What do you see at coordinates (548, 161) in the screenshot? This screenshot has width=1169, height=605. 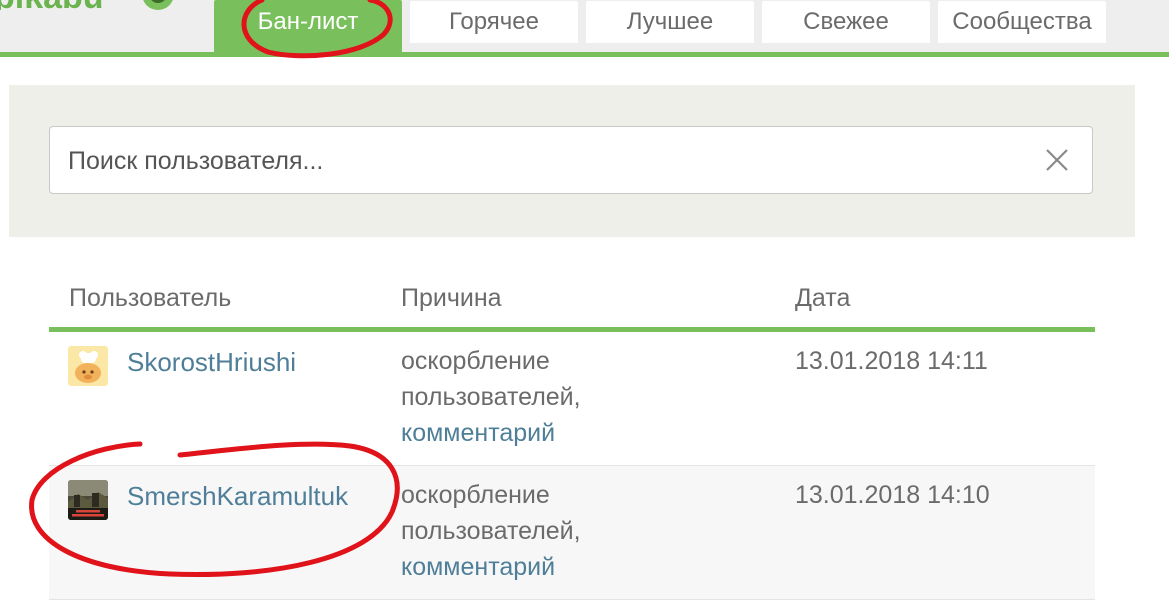 I see `user-search-input` at bounding box center [548, 161].